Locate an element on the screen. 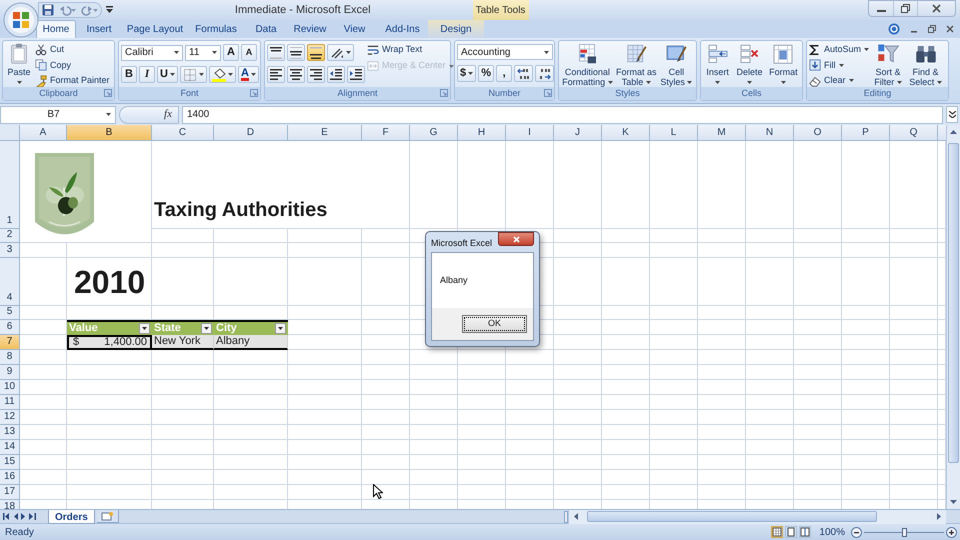 Image resolution: width=960 pixels, height=540 pixels. ribbon-tab: Formulas is located at coordinates (216, 29).